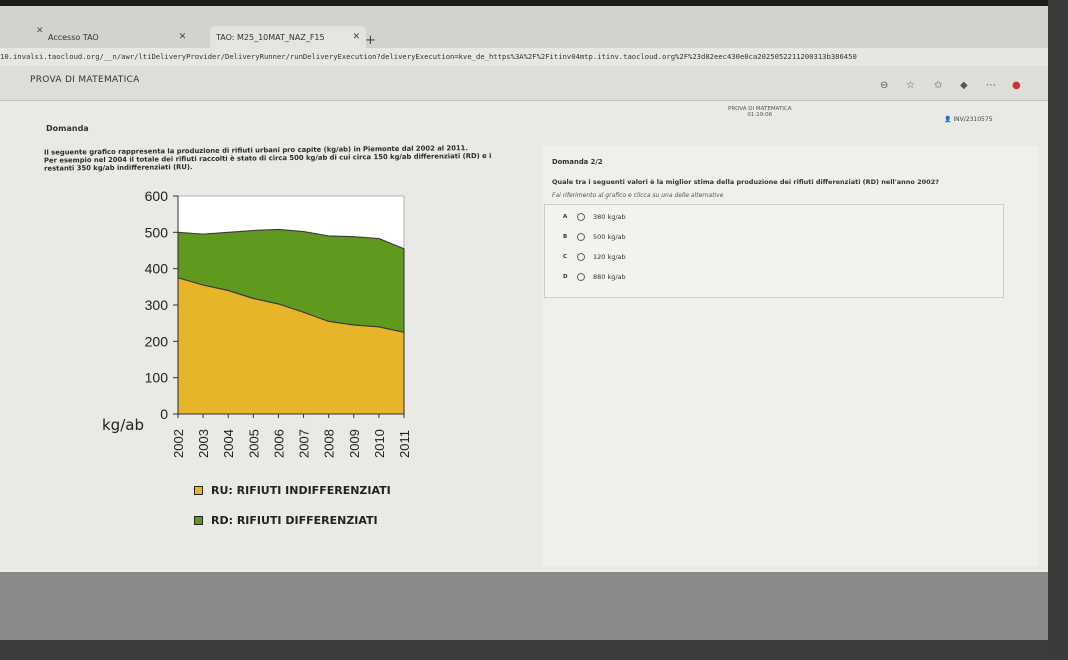 The image size is (1068, 660). Describe the element at coordinates (379, 443) in the screenshot. I see `x-tick-label: 2010` at that location.